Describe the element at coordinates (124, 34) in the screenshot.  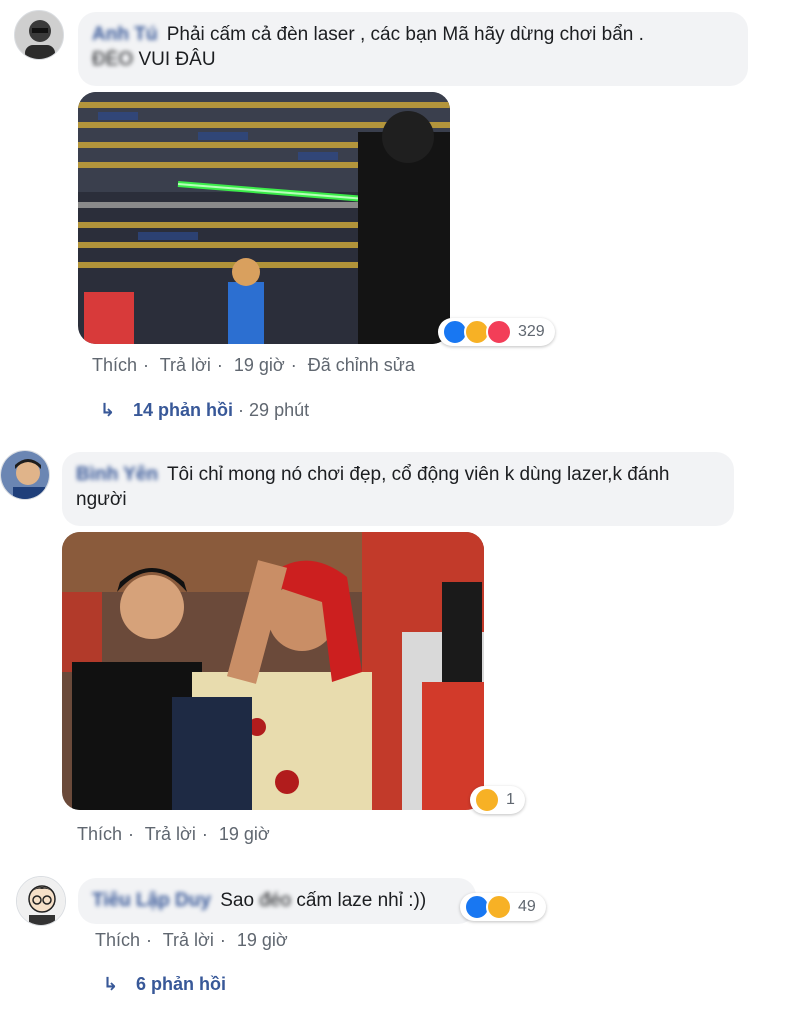
I see `comment-author: Anh Tú` at that location.